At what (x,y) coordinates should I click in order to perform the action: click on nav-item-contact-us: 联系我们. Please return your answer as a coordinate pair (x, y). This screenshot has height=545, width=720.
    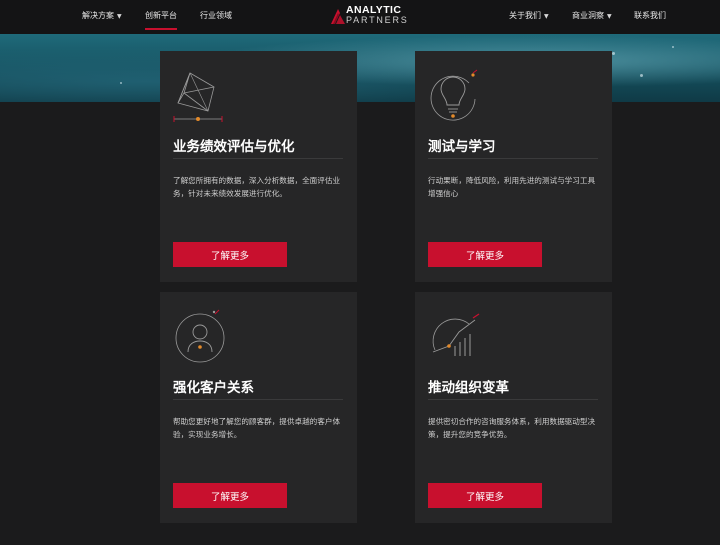
    Looking at the image, I should click on (650, 15).